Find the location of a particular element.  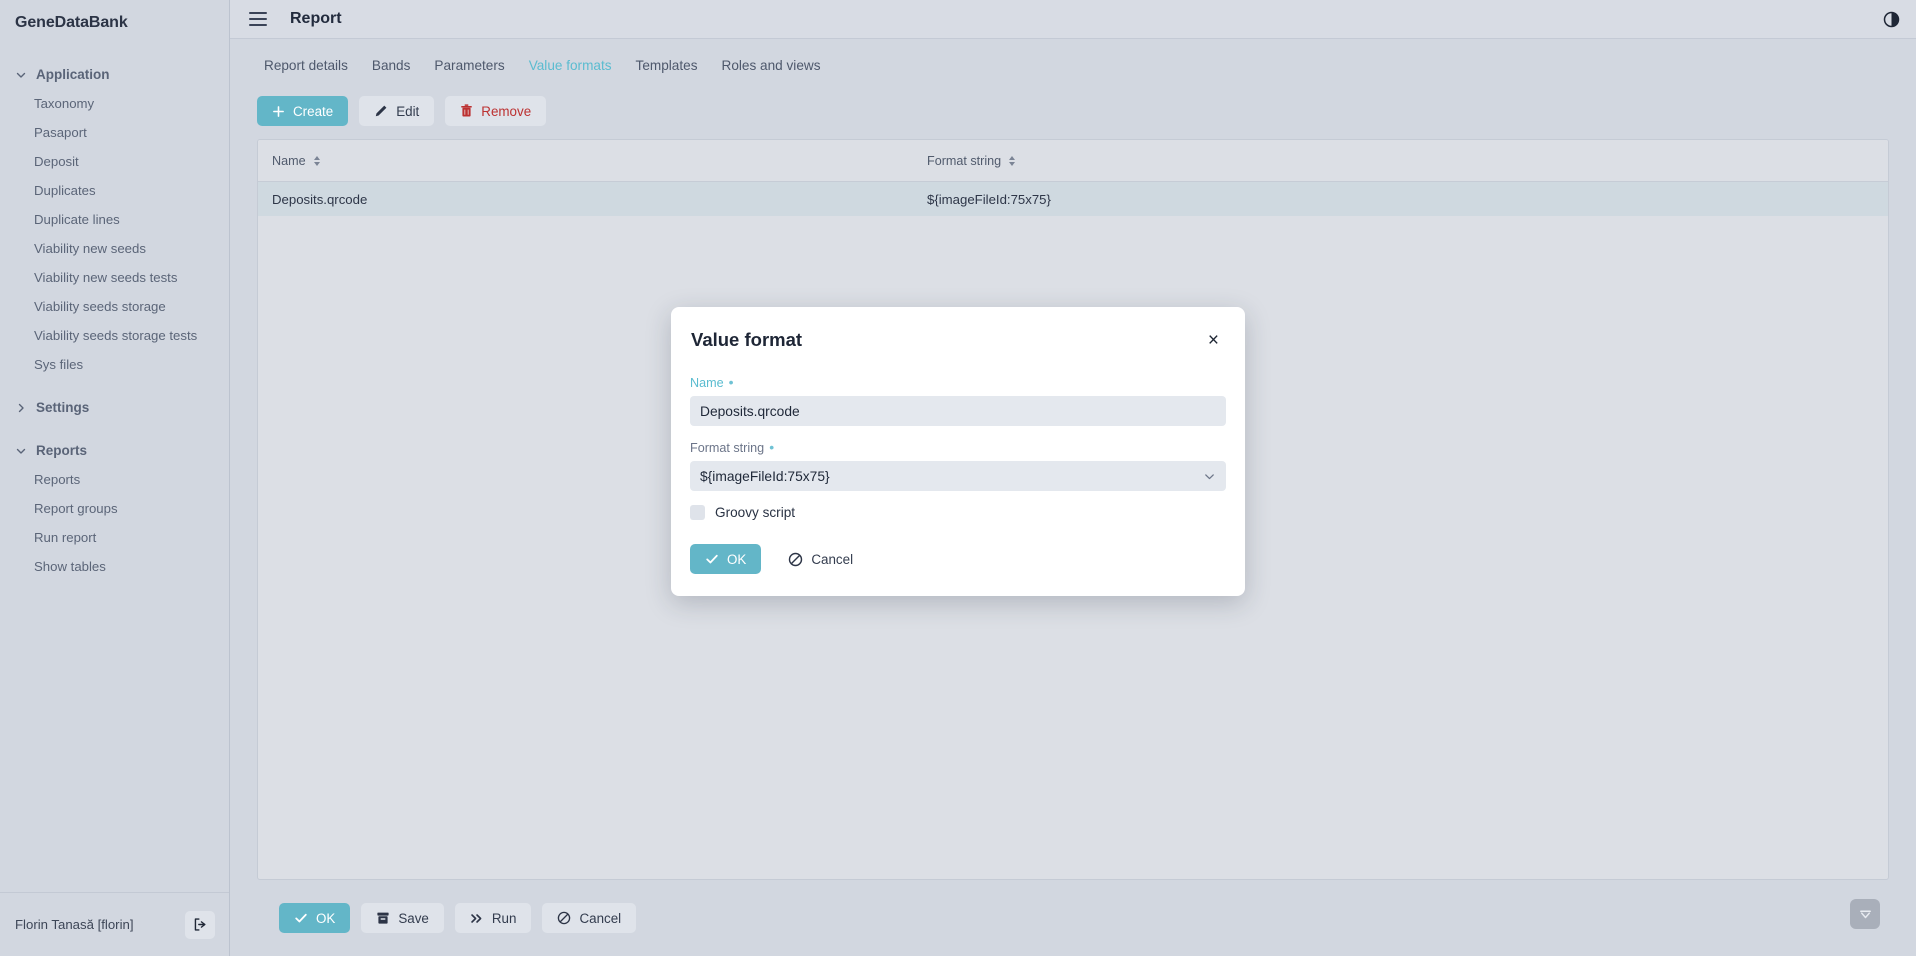

ok-button: OK is located at coordinates (315, 918).